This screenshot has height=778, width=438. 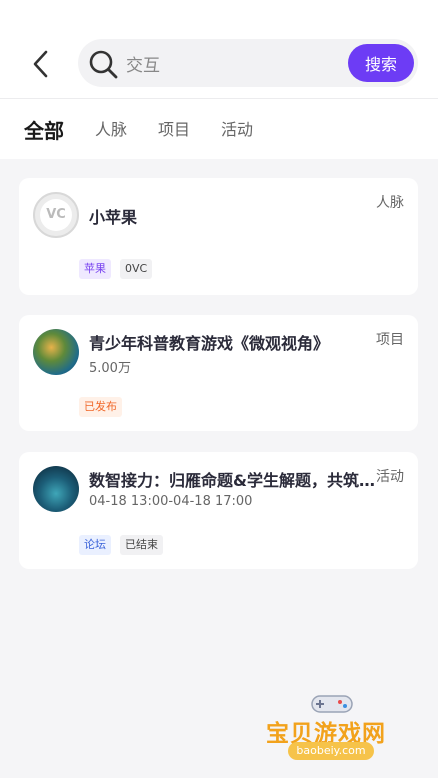 I want to click on search-input, so click(x=226, y=63).